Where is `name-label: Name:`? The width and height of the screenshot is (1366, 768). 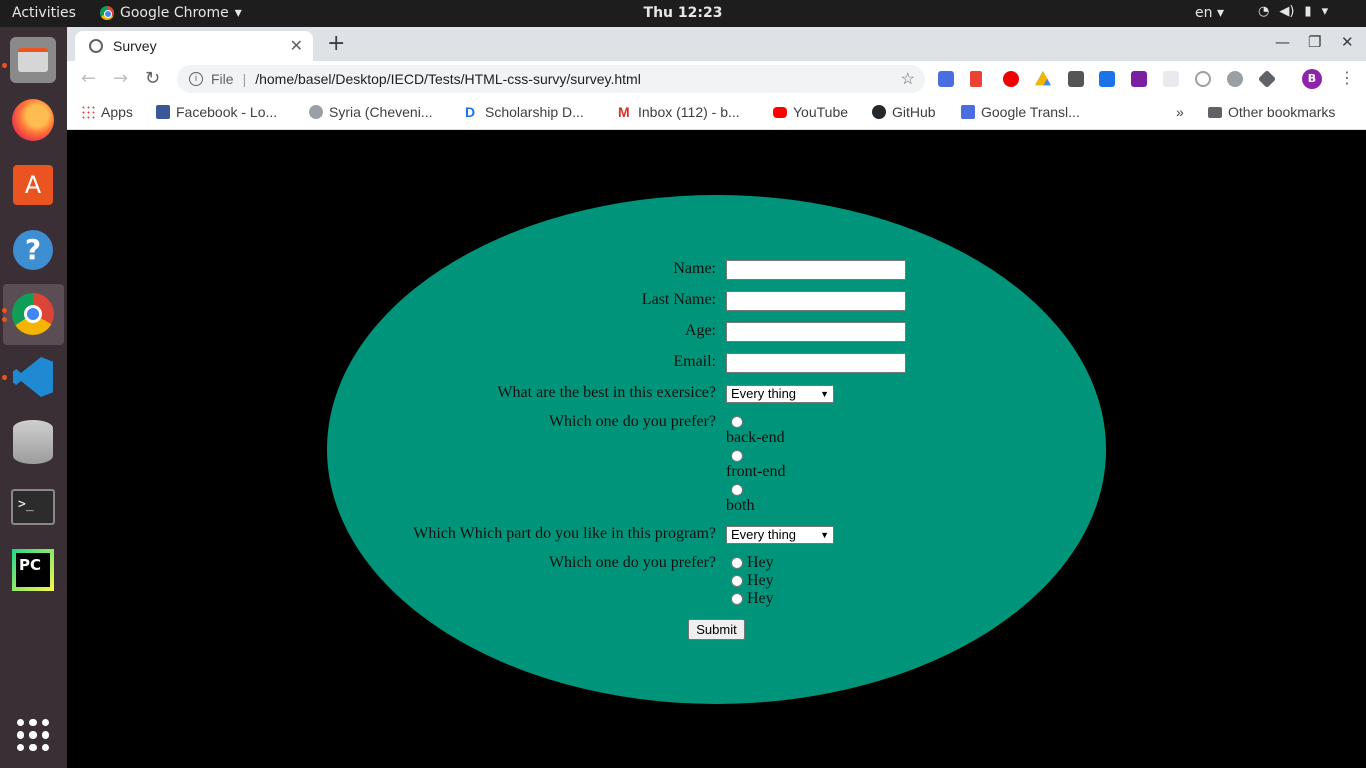 name-label: Name: is located at coordinates (694, 268).